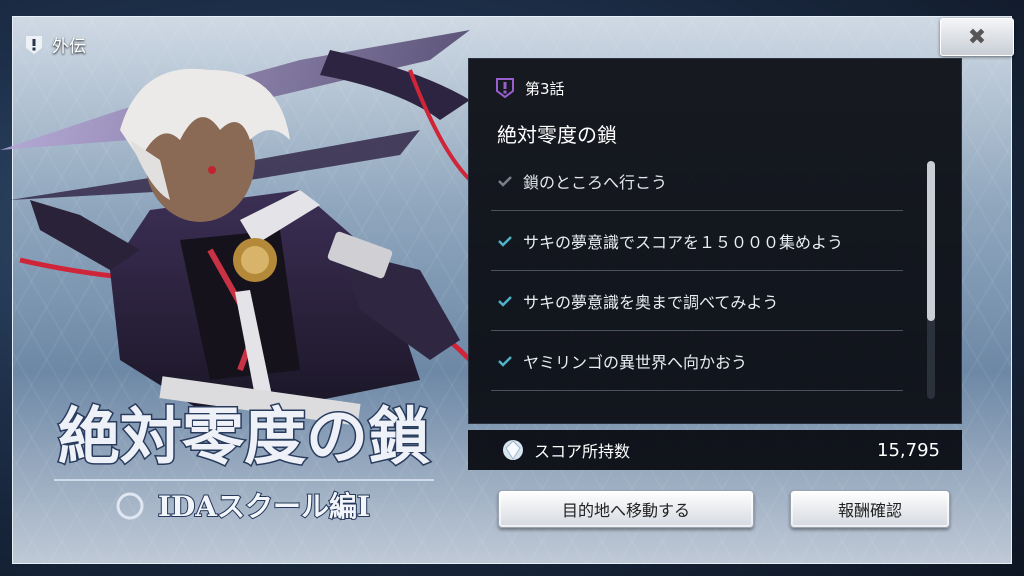  What do you see at coordinates (931, 241) in the screenshot?
I see `scrollbar-thumb` at bounding box center [931, 241].